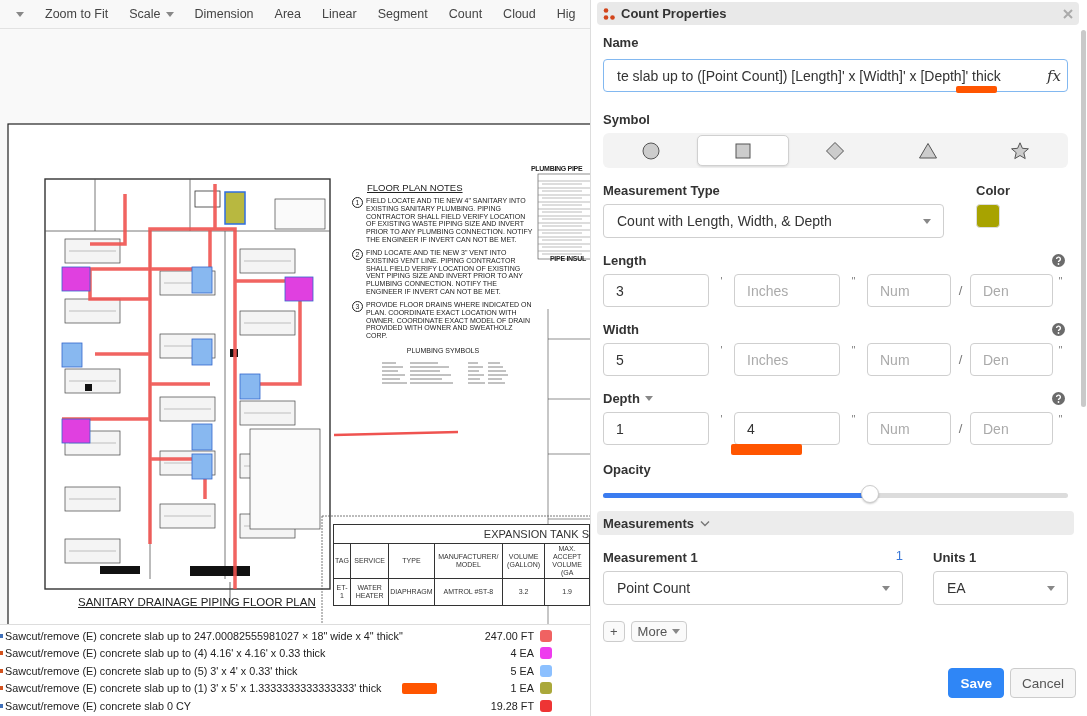  What do you see at coordinates (224, 14) in the screenshot?
I see `toolbar-button: Dimension` at bounding box center [224, 14].